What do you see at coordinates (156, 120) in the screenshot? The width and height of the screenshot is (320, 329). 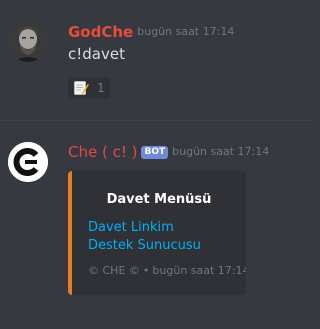 I see `message-divider` at bounding box center [156, 120].